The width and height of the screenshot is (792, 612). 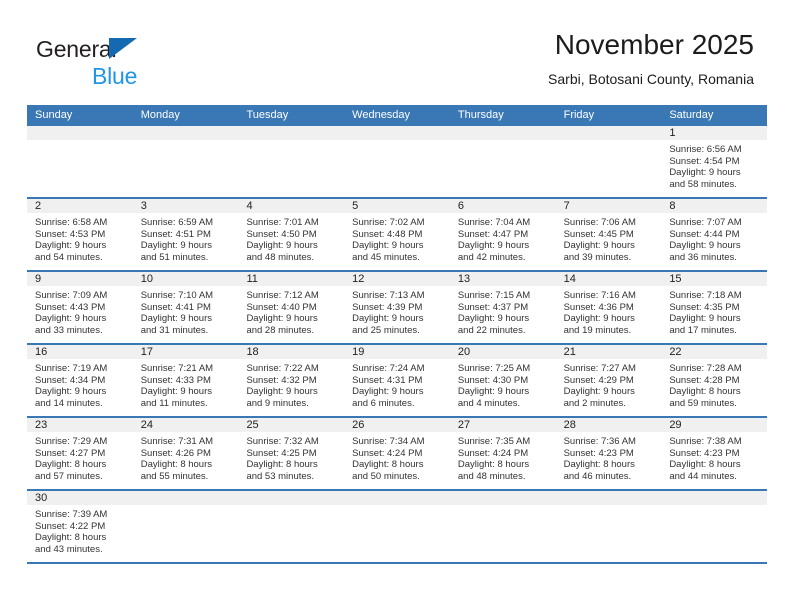 I want to click on sunrise-text: Sunrise: 7:12 AM, so click(x=282, y=295).